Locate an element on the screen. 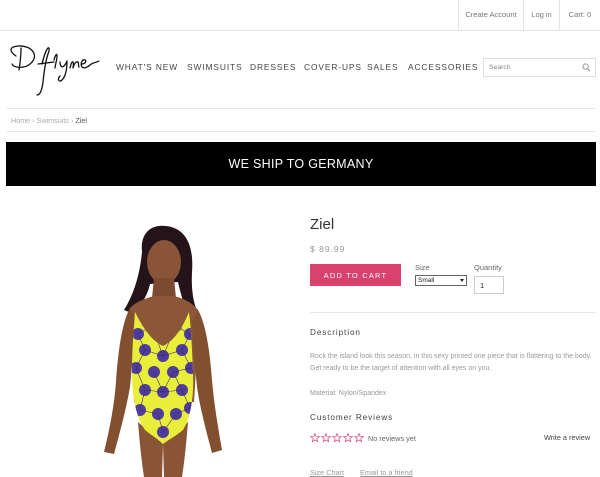  search-input is located at coordinates (531, 67).